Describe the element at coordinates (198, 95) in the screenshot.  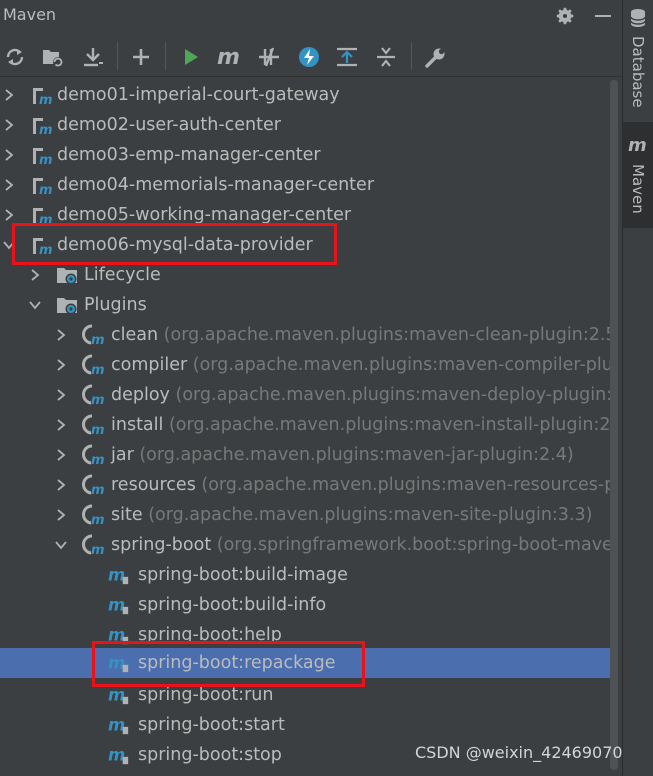
I see `project-label: demo01-imperial-court-gateway` at that location.